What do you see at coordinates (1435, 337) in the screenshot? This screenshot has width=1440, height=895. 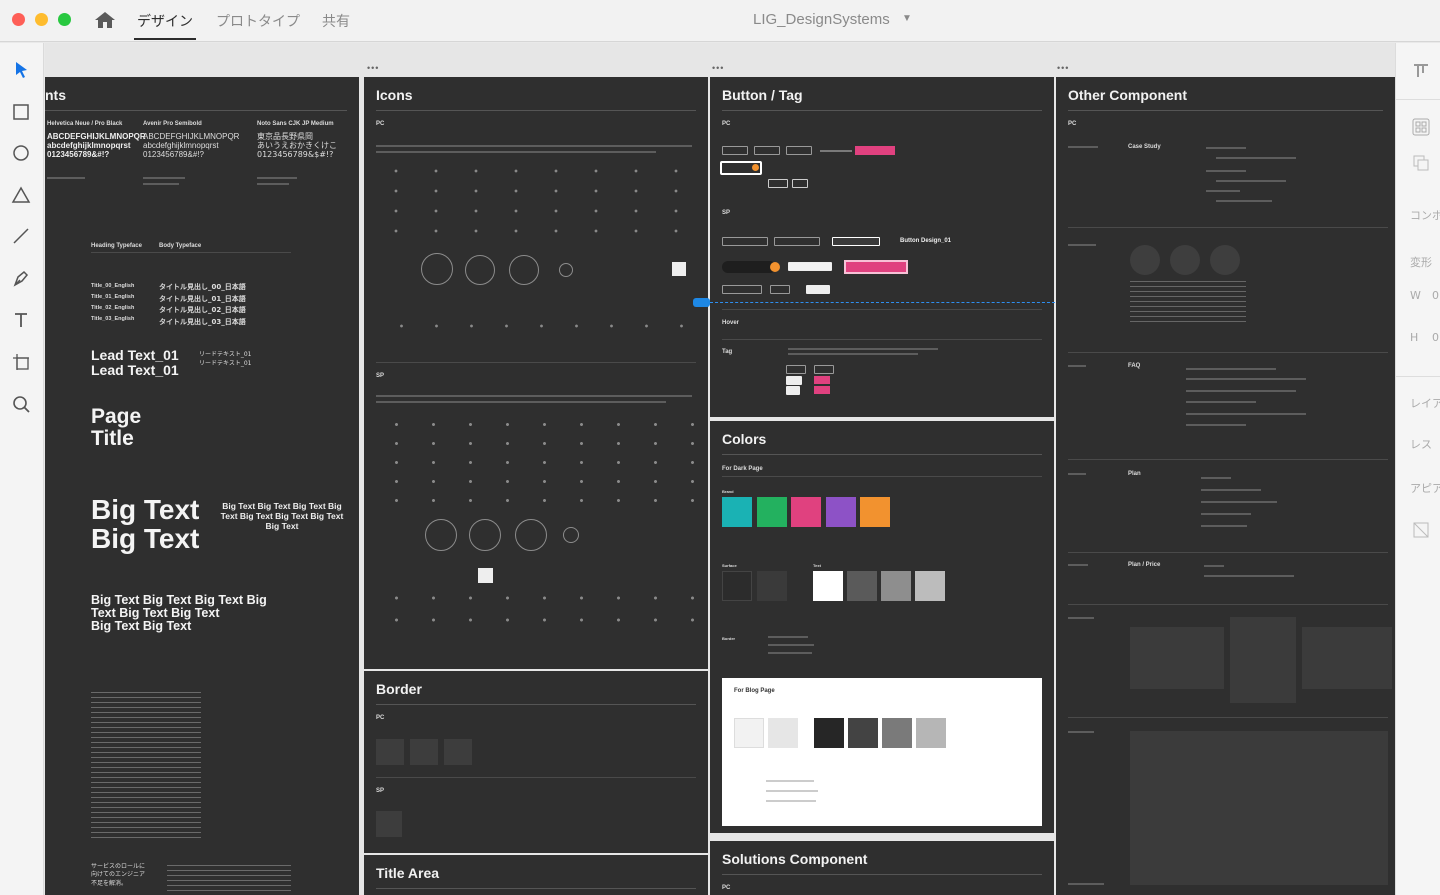 I see `height-value: 0` at bounding box center [1435, 337].